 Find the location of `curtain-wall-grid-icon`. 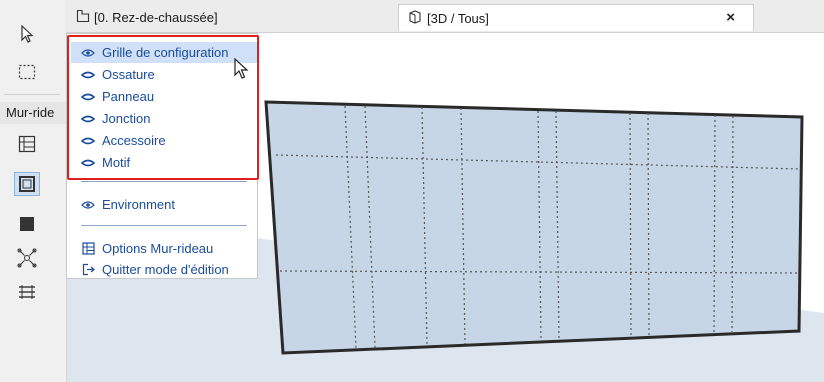

curtain-wall-grid-icon is located at coordinates (27, 144).